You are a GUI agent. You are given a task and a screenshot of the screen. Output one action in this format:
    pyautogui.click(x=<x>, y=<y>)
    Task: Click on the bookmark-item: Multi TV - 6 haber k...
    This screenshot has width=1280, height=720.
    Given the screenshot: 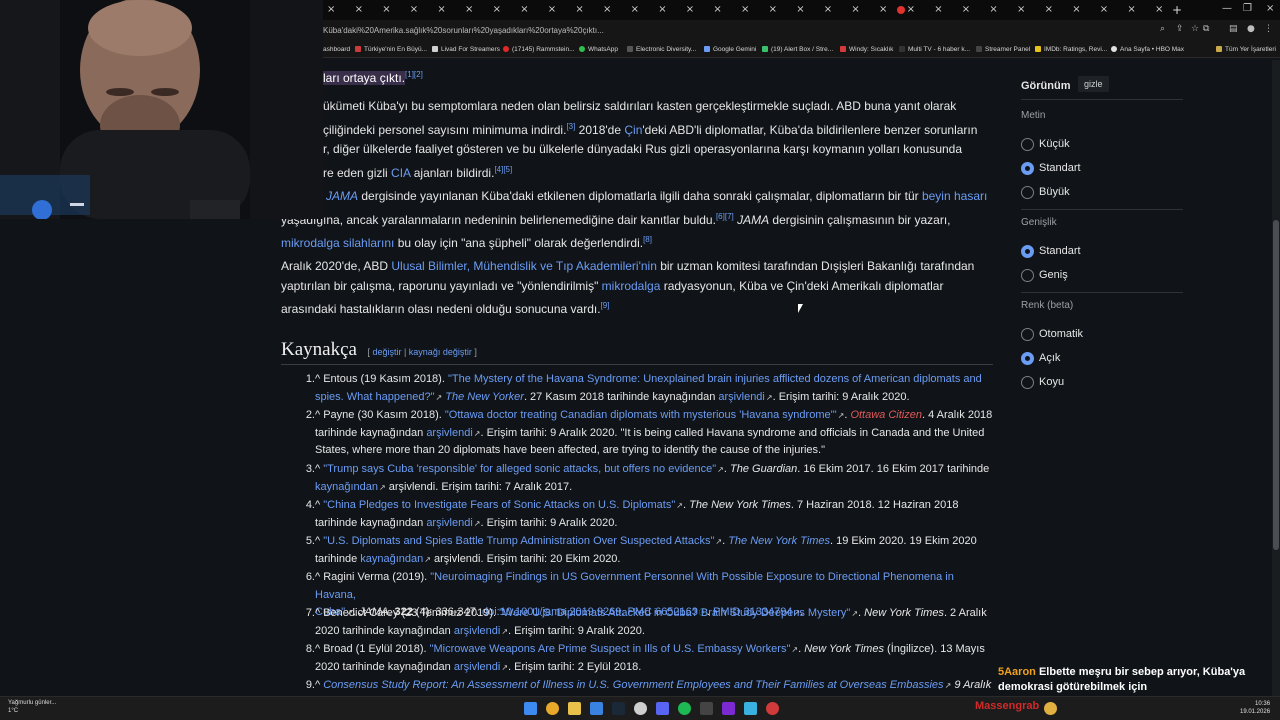 What is the action you would take?
    pyautogui.click(x=934, y=49)
    